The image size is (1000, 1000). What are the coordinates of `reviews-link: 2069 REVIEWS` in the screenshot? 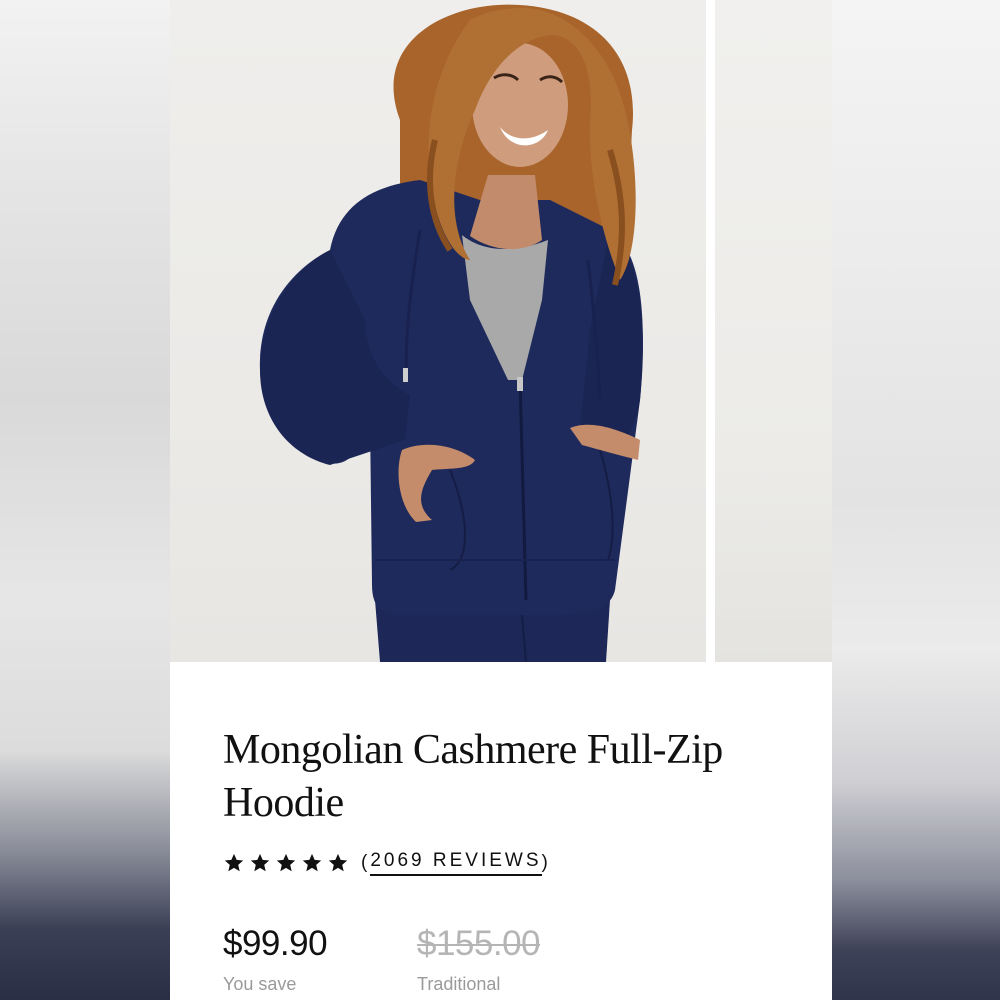 It's located at (456, 863).